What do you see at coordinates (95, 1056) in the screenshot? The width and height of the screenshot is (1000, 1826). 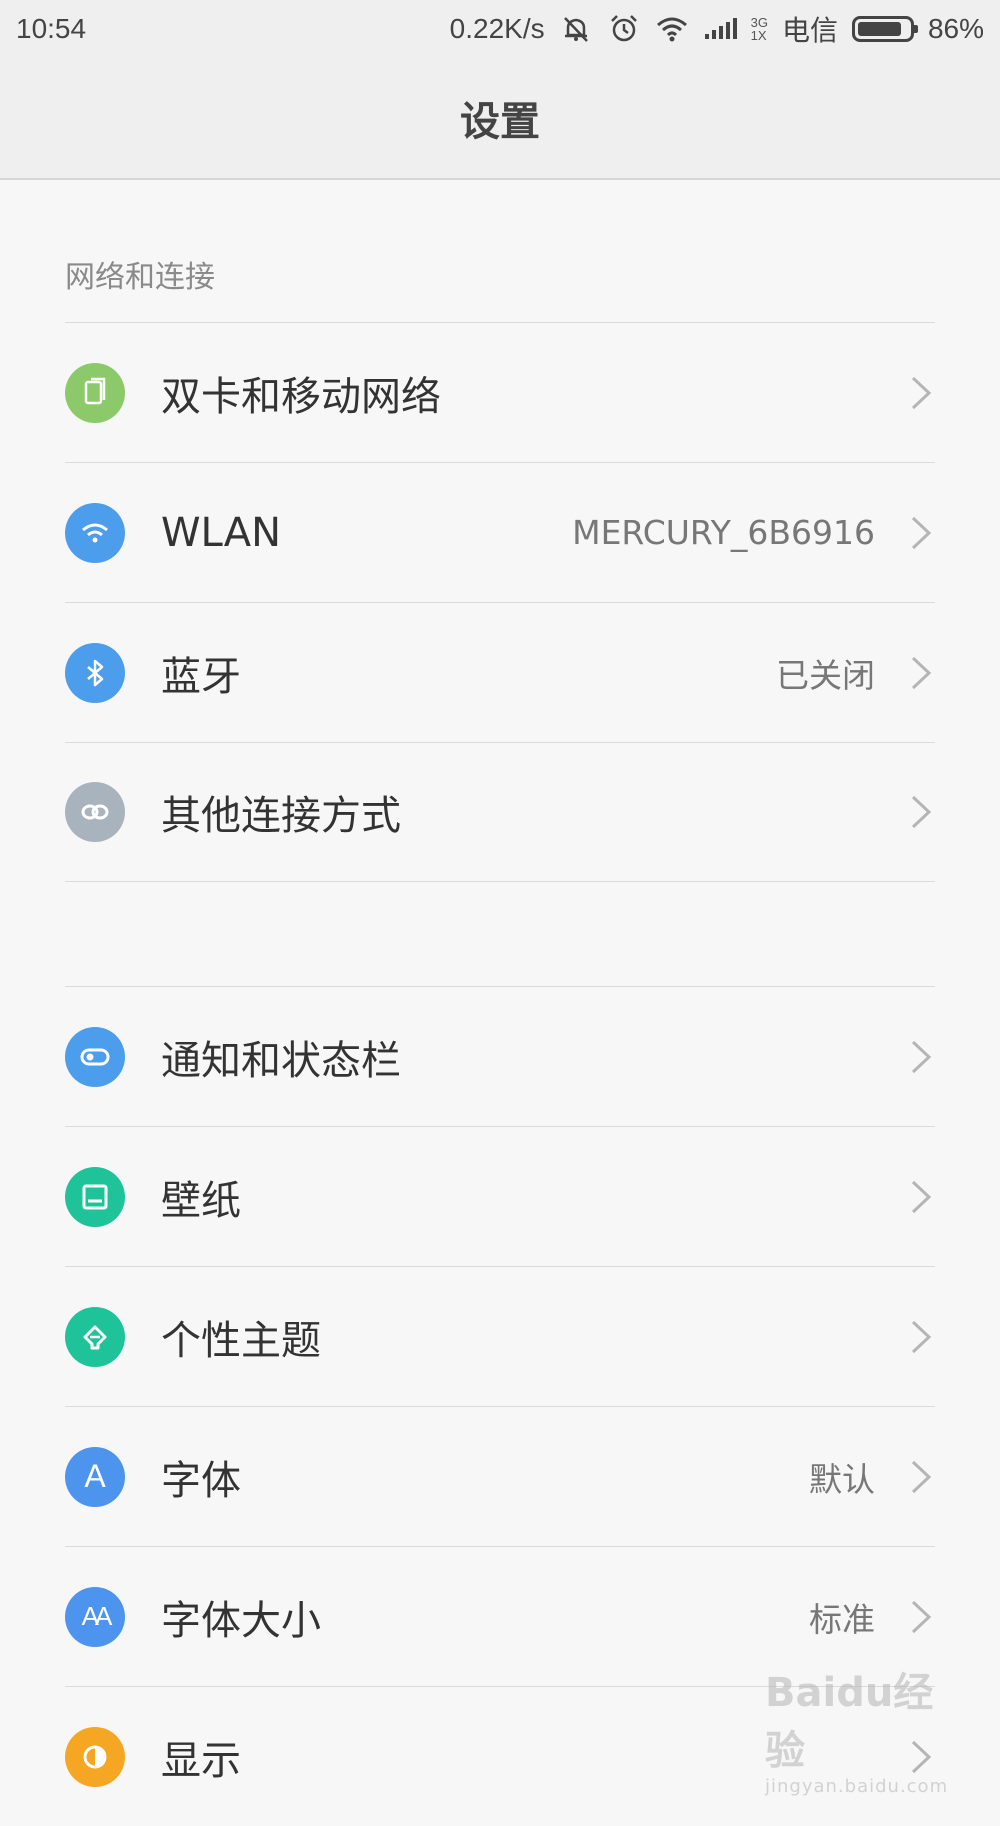 I see `toggle-icon` at bounding box center [95, 1056].